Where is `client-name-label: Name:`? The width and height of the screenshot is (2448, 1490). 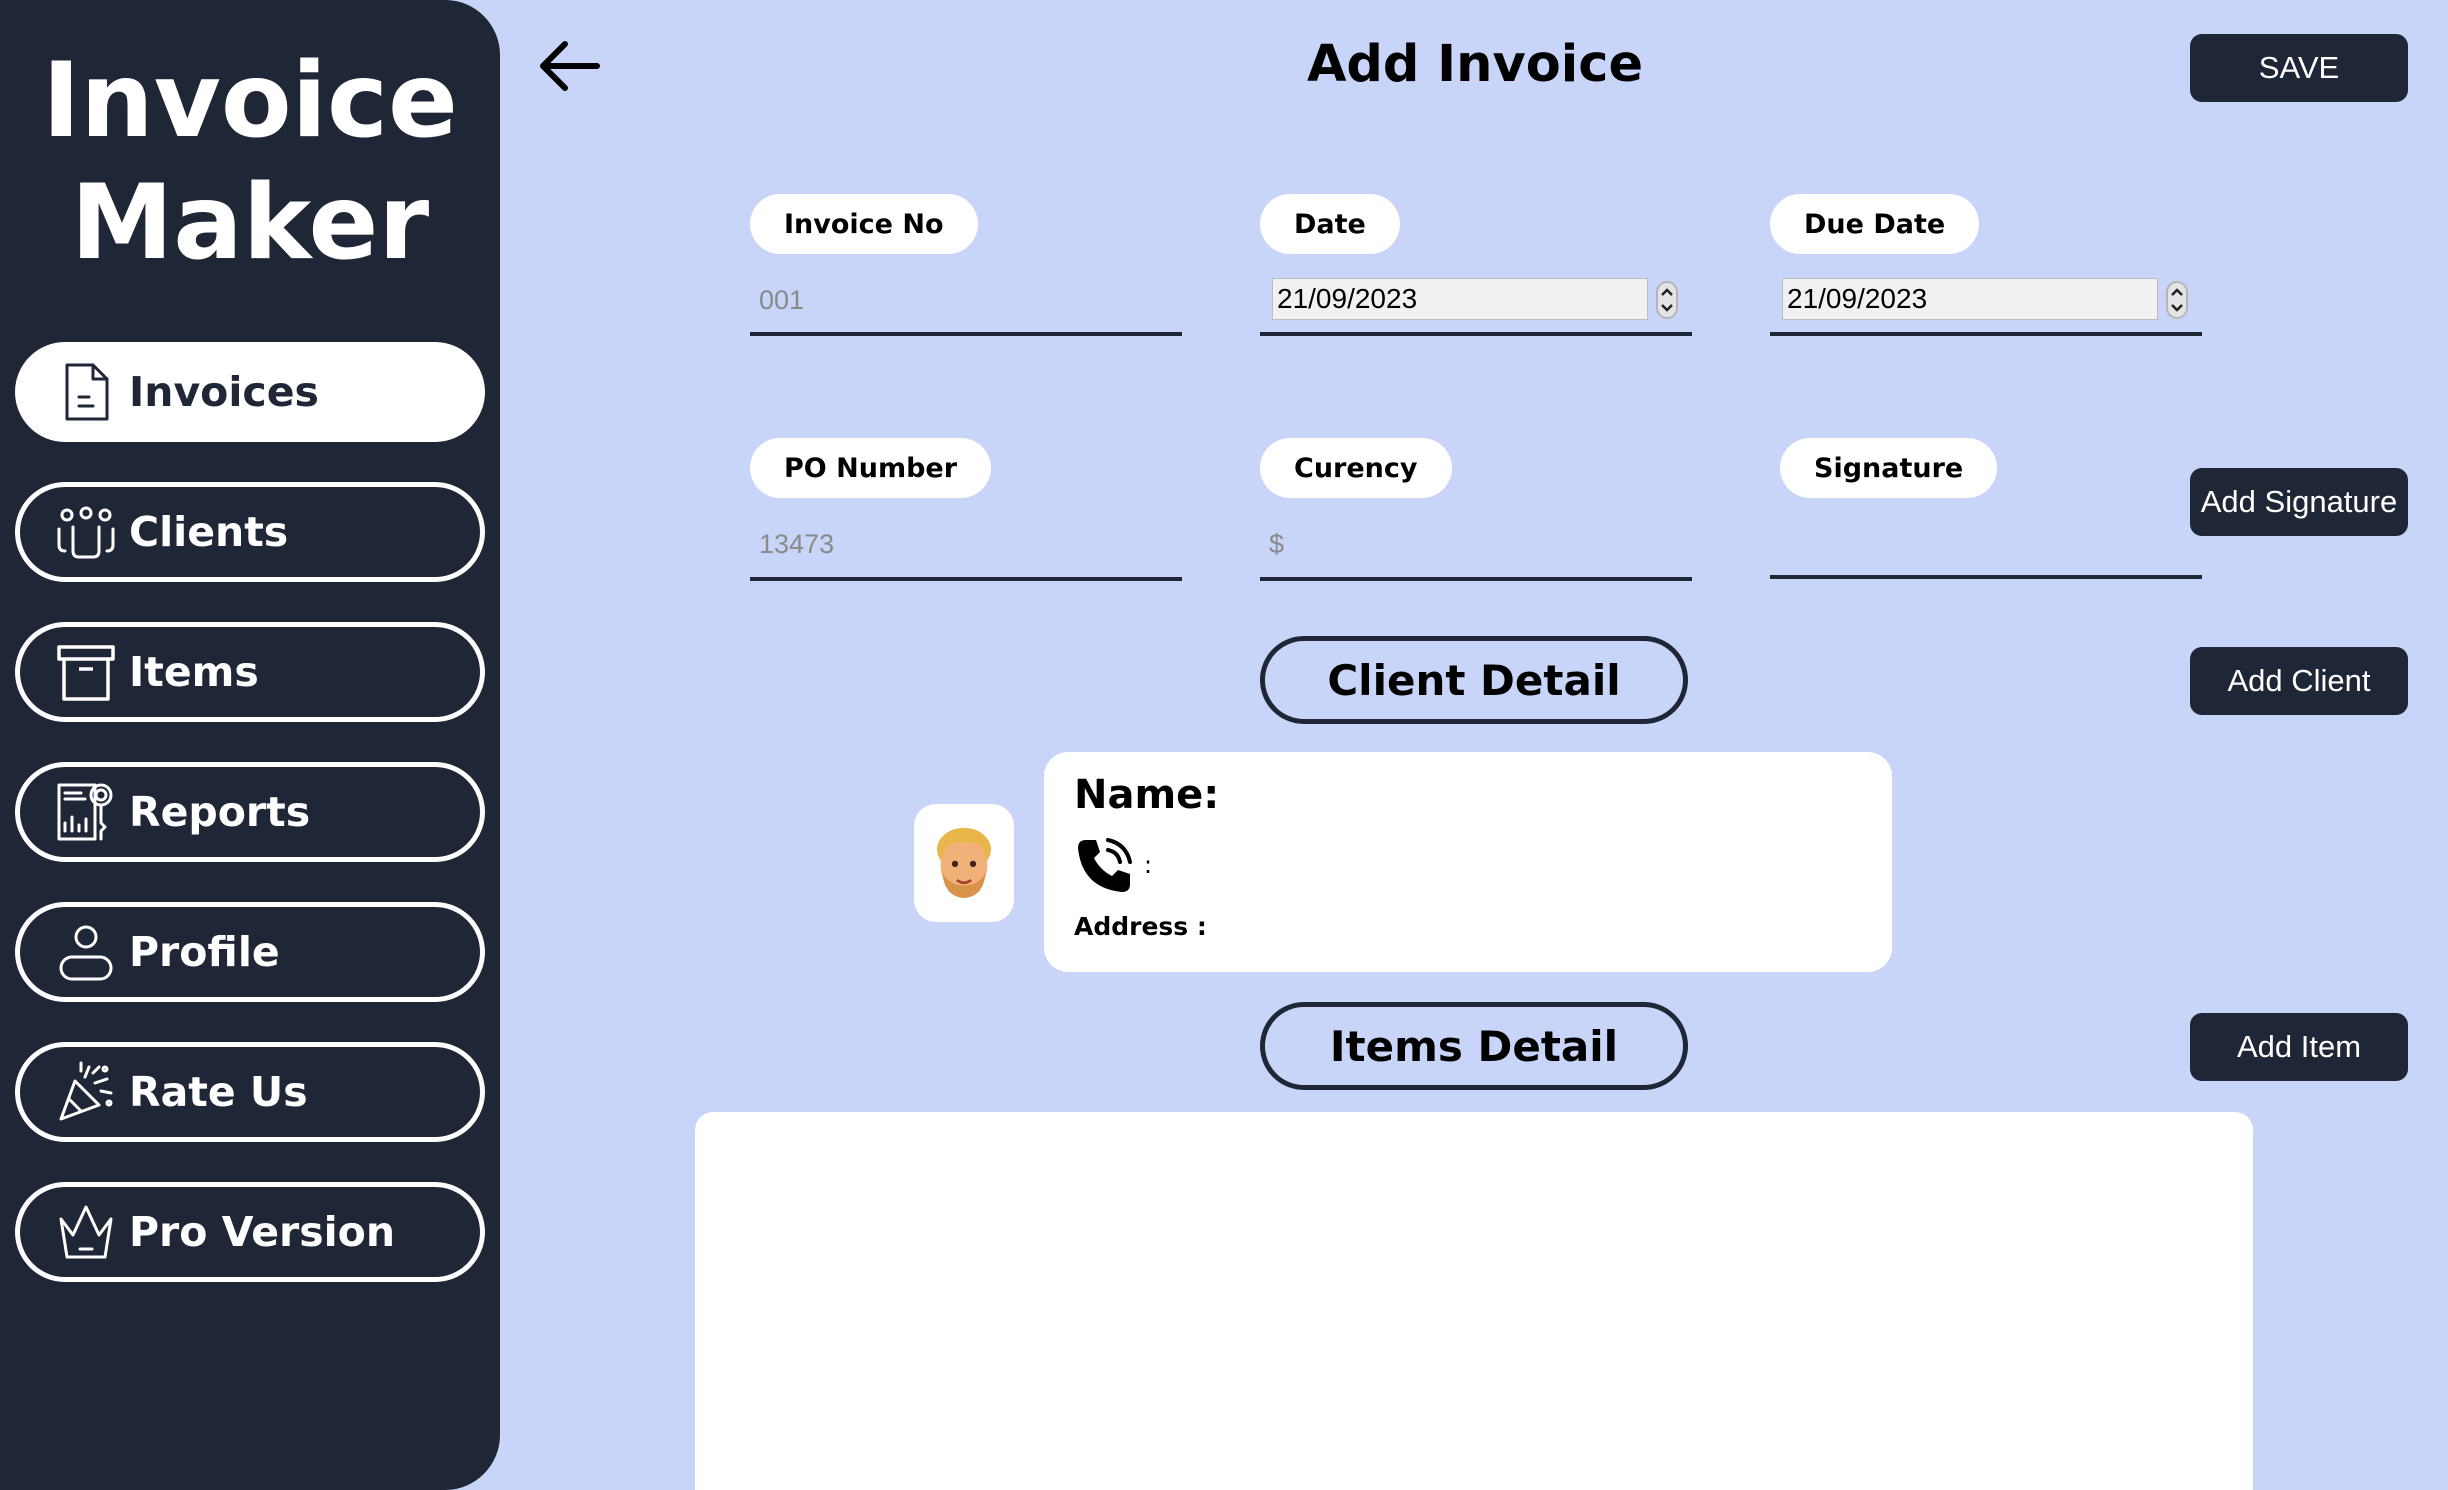
client-name-label: Name: is located at coordinates (1147, 795).